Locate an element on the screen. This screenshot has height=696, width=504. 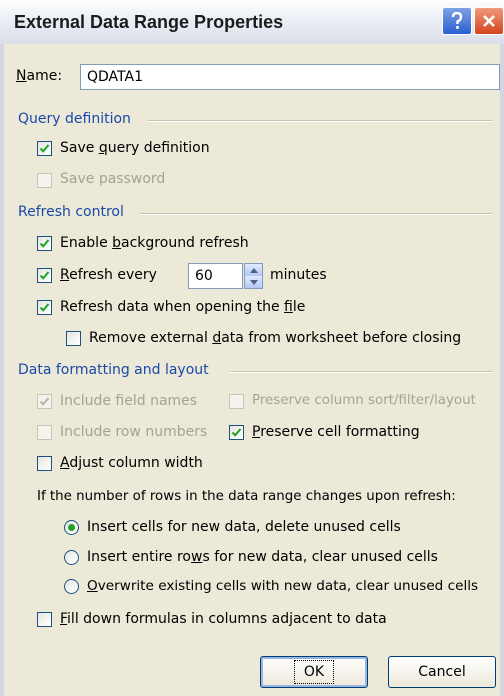
cancel-button: Cancel is located at coordinates (442, 672).